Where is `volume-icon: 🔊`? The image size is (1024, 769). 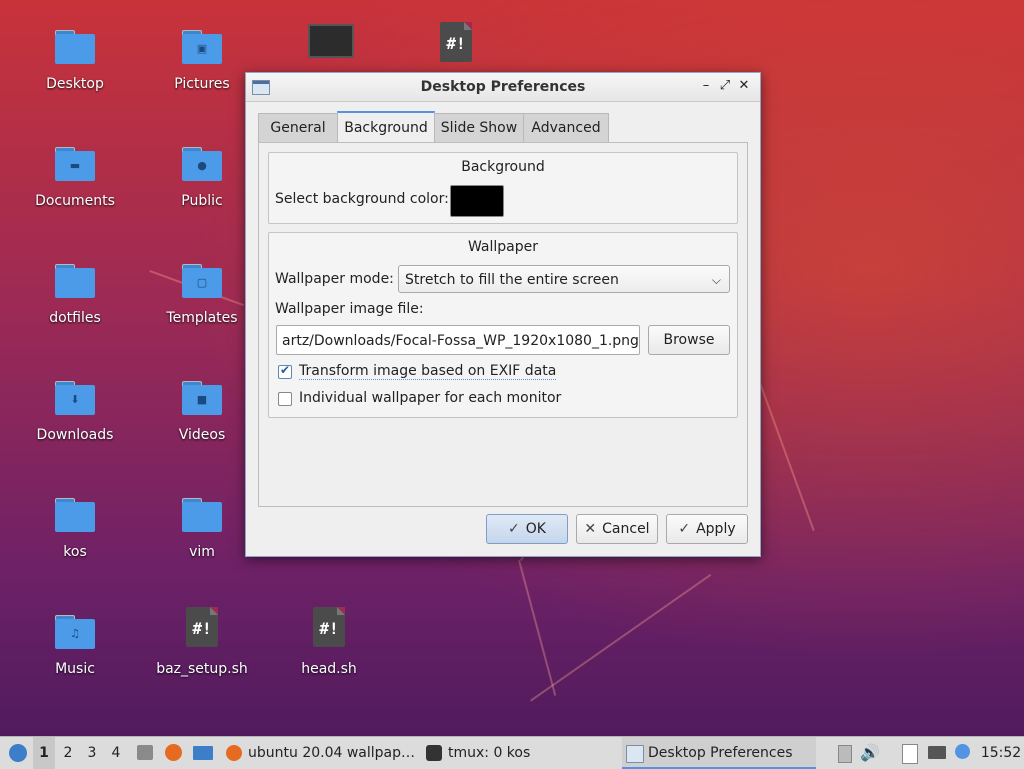
volume-icon: 🔊 is located at coordinates (872, 753).